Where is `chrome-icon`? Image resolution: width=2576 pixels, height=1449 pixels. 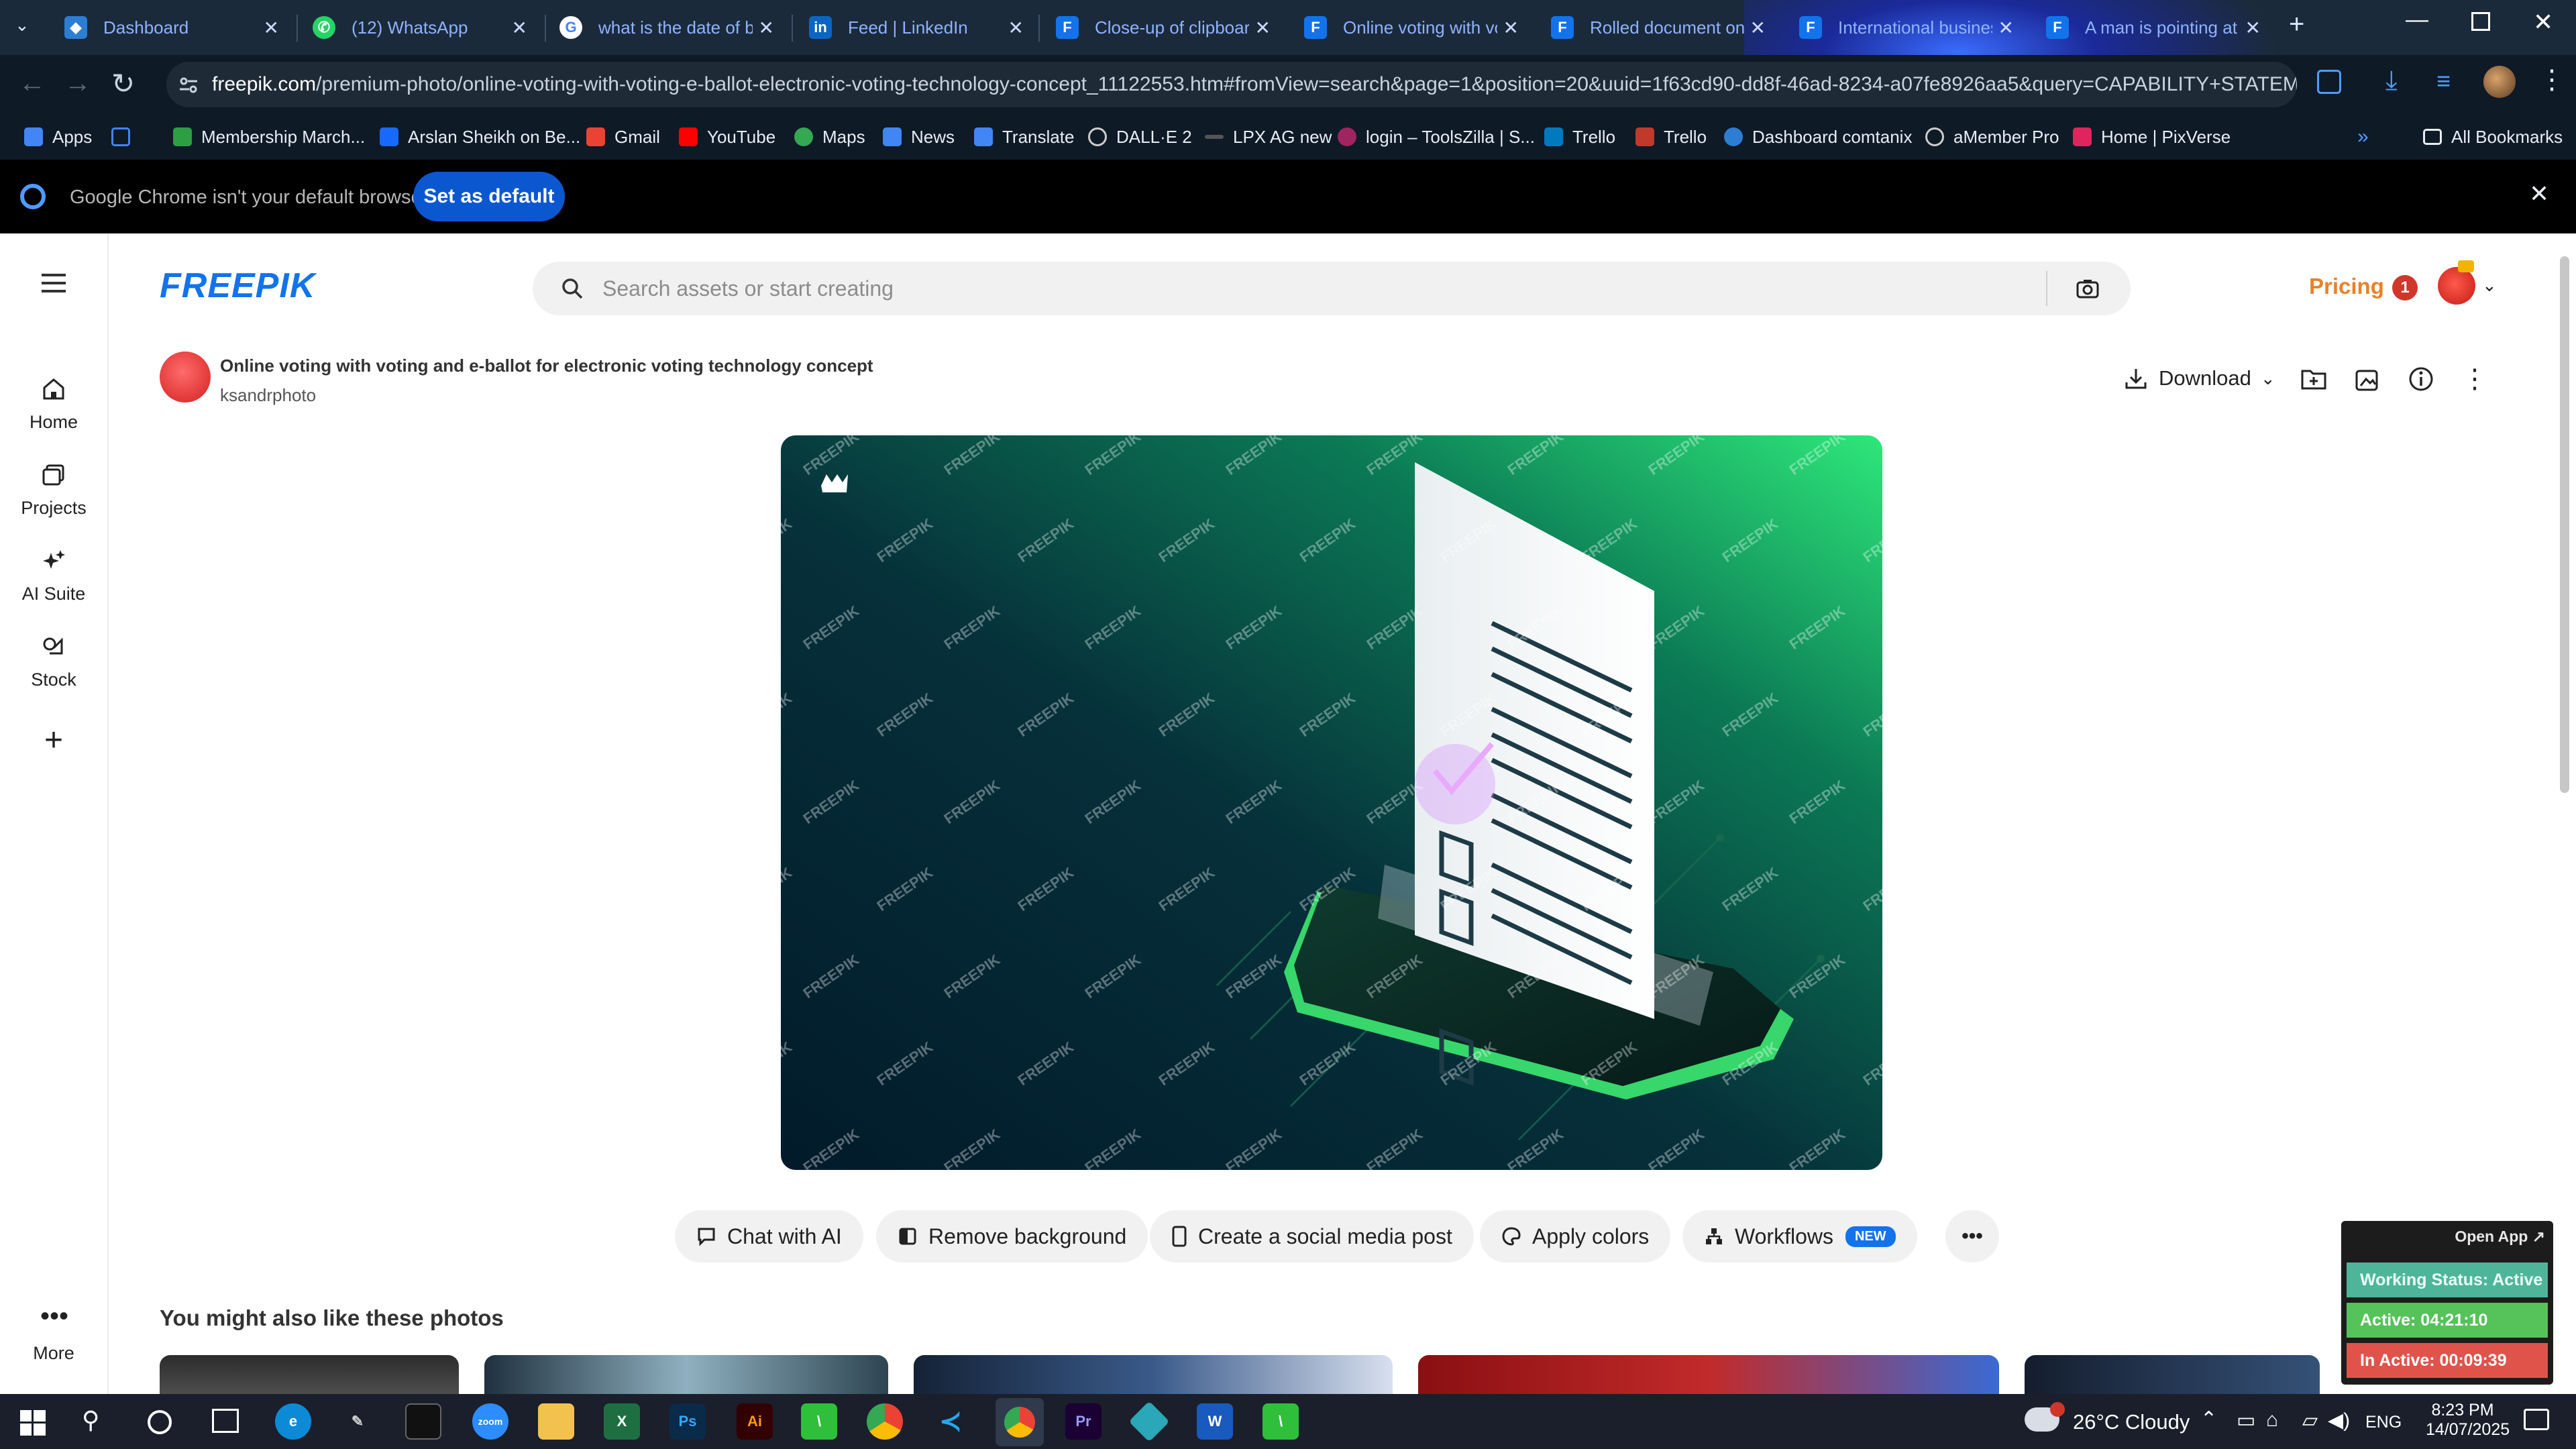 chrome-icon is located at coordinates (885, 1421).